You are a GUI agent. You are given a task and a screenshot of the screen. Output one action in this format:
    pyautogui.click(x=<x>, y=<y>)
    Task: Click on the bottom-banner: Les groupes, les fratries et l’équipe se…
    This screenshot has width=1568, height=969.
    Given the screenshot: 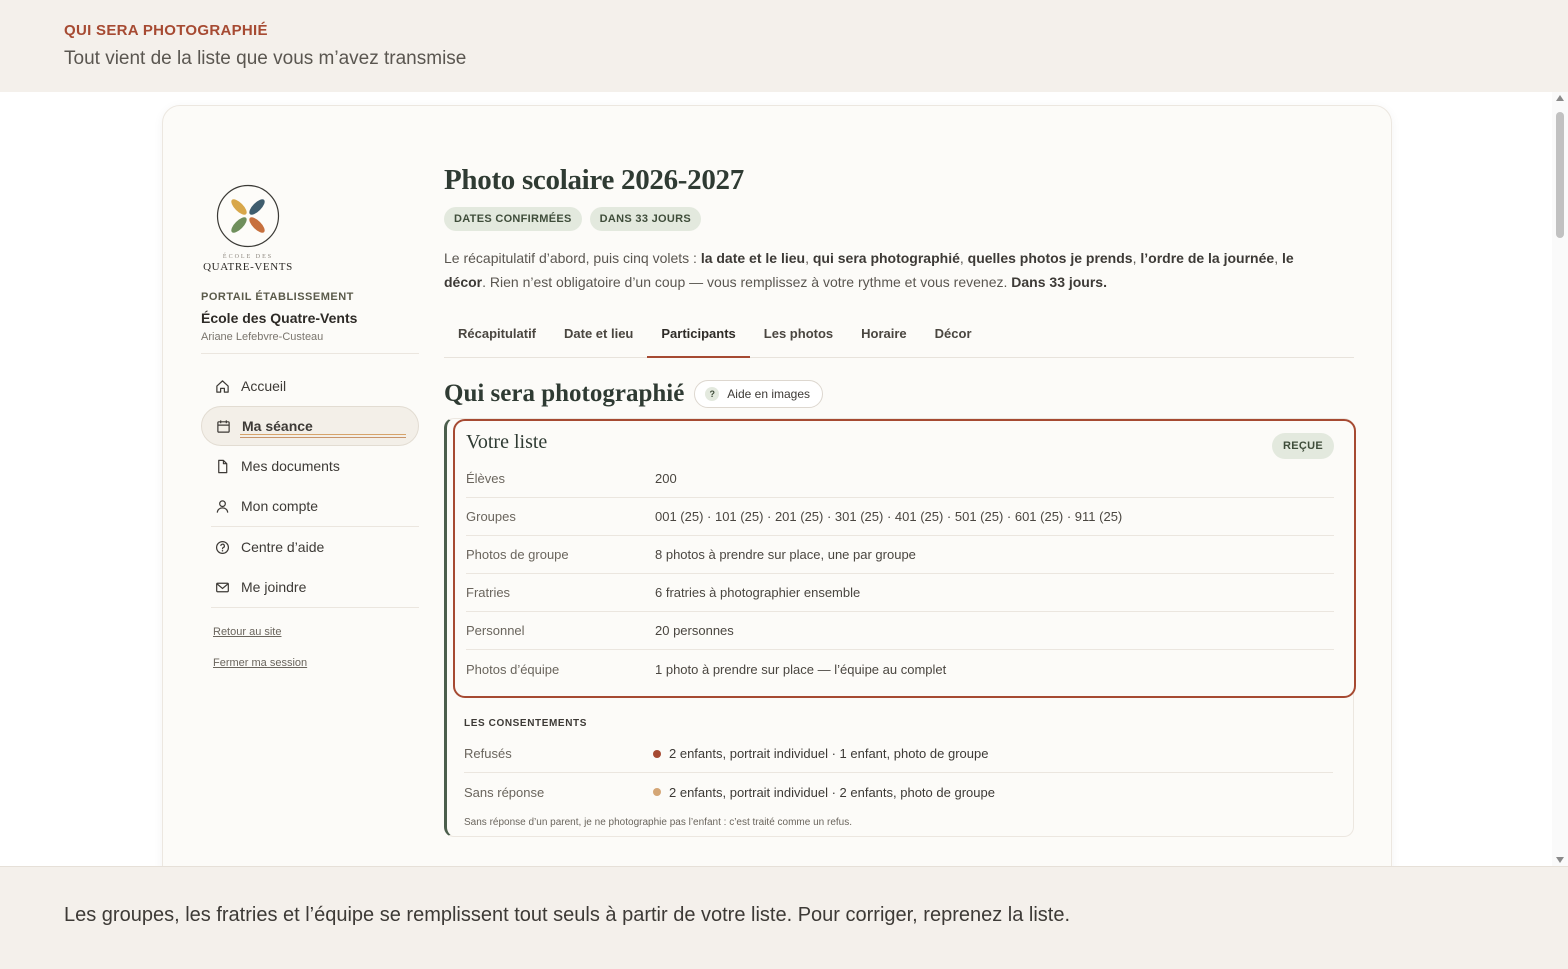 What is the action you would take?
    pyautogui.click(x=784, y=917)
    